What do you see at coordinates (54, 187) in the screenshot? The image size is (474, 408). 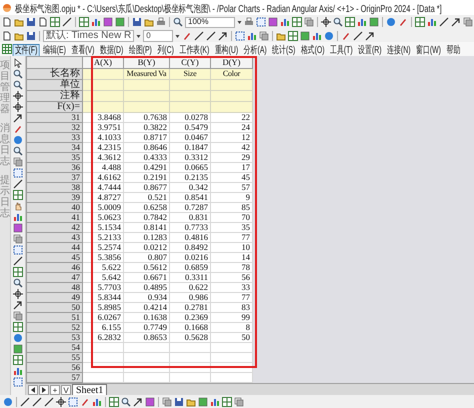 I see `row-number: 38` at bounding box center [54, 187].